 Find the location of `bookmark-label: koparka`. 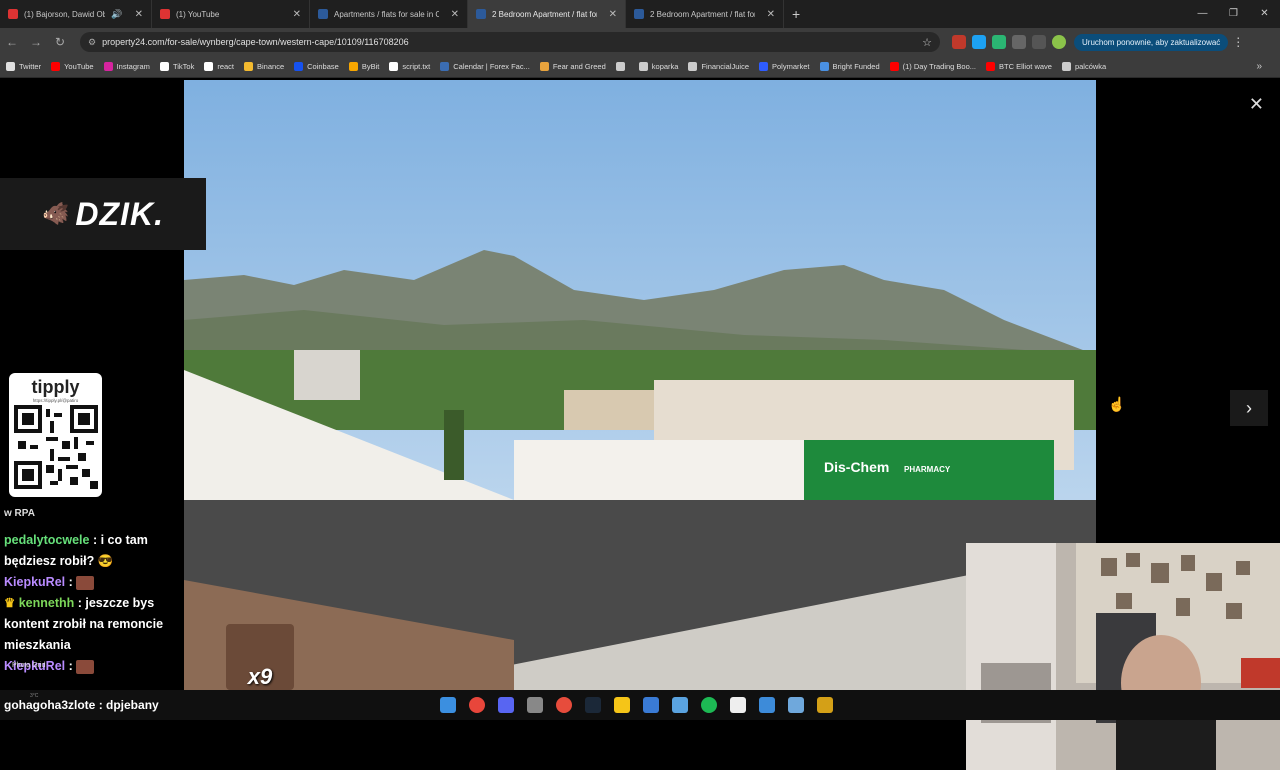

bookmark-label: koparka is located at coordinates (665, 66).